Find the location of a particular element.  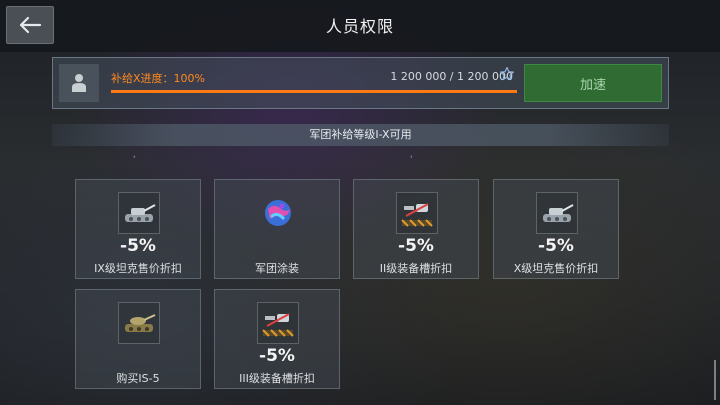

supply-progress-panel: 补给X进度：100% 1 200 000 / 1 200 000 加速 is located at coordinates (360, 83).